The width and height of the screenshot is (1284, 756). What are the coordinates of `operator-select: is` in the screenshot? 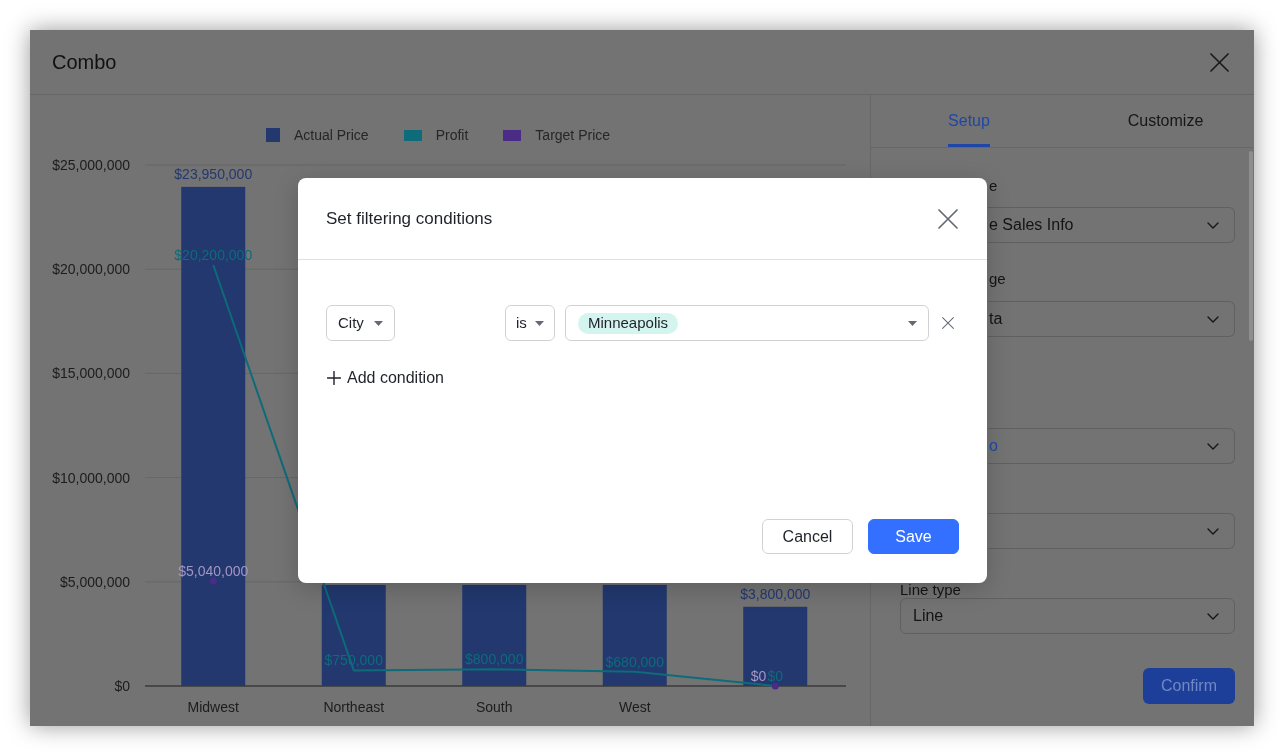 It's located at (530, 323).